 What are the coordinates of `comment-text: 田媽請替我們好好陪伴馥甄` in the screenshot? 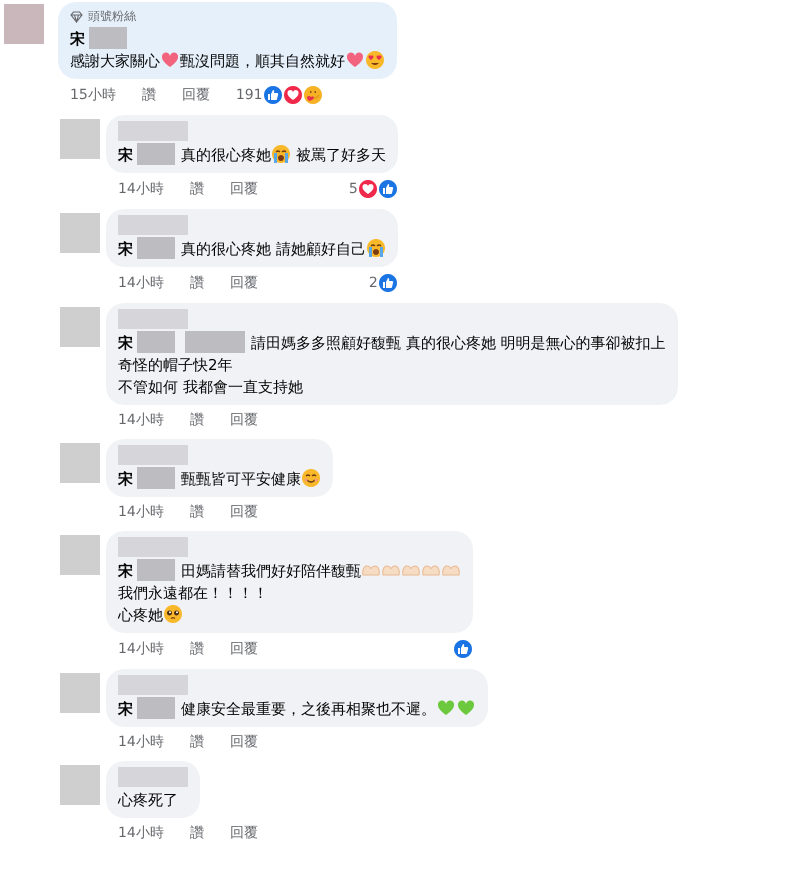 It's located at (271, 571).